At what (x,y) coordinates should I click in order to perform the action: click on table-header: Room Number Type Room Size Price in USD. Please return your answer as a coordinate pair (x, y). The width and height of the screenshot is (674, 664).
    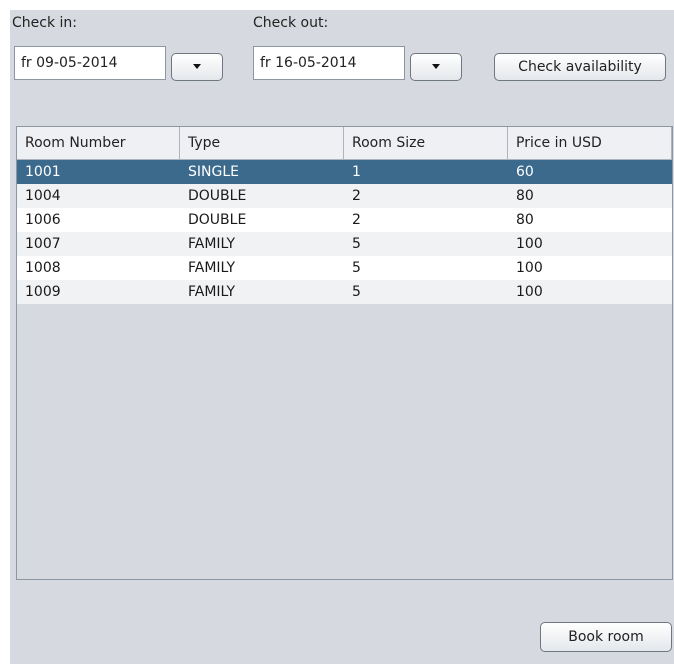
    Looking at the image, I should click on (344, 143).